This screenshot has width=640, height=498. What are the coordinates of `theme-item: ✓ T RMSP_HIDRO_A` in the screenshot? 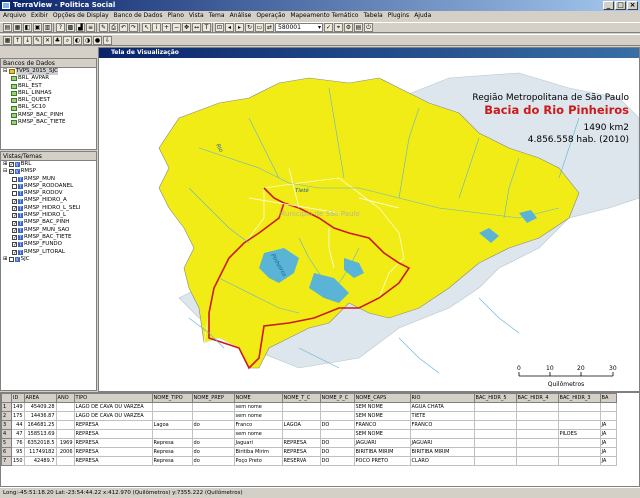 It's located at (49, 200).